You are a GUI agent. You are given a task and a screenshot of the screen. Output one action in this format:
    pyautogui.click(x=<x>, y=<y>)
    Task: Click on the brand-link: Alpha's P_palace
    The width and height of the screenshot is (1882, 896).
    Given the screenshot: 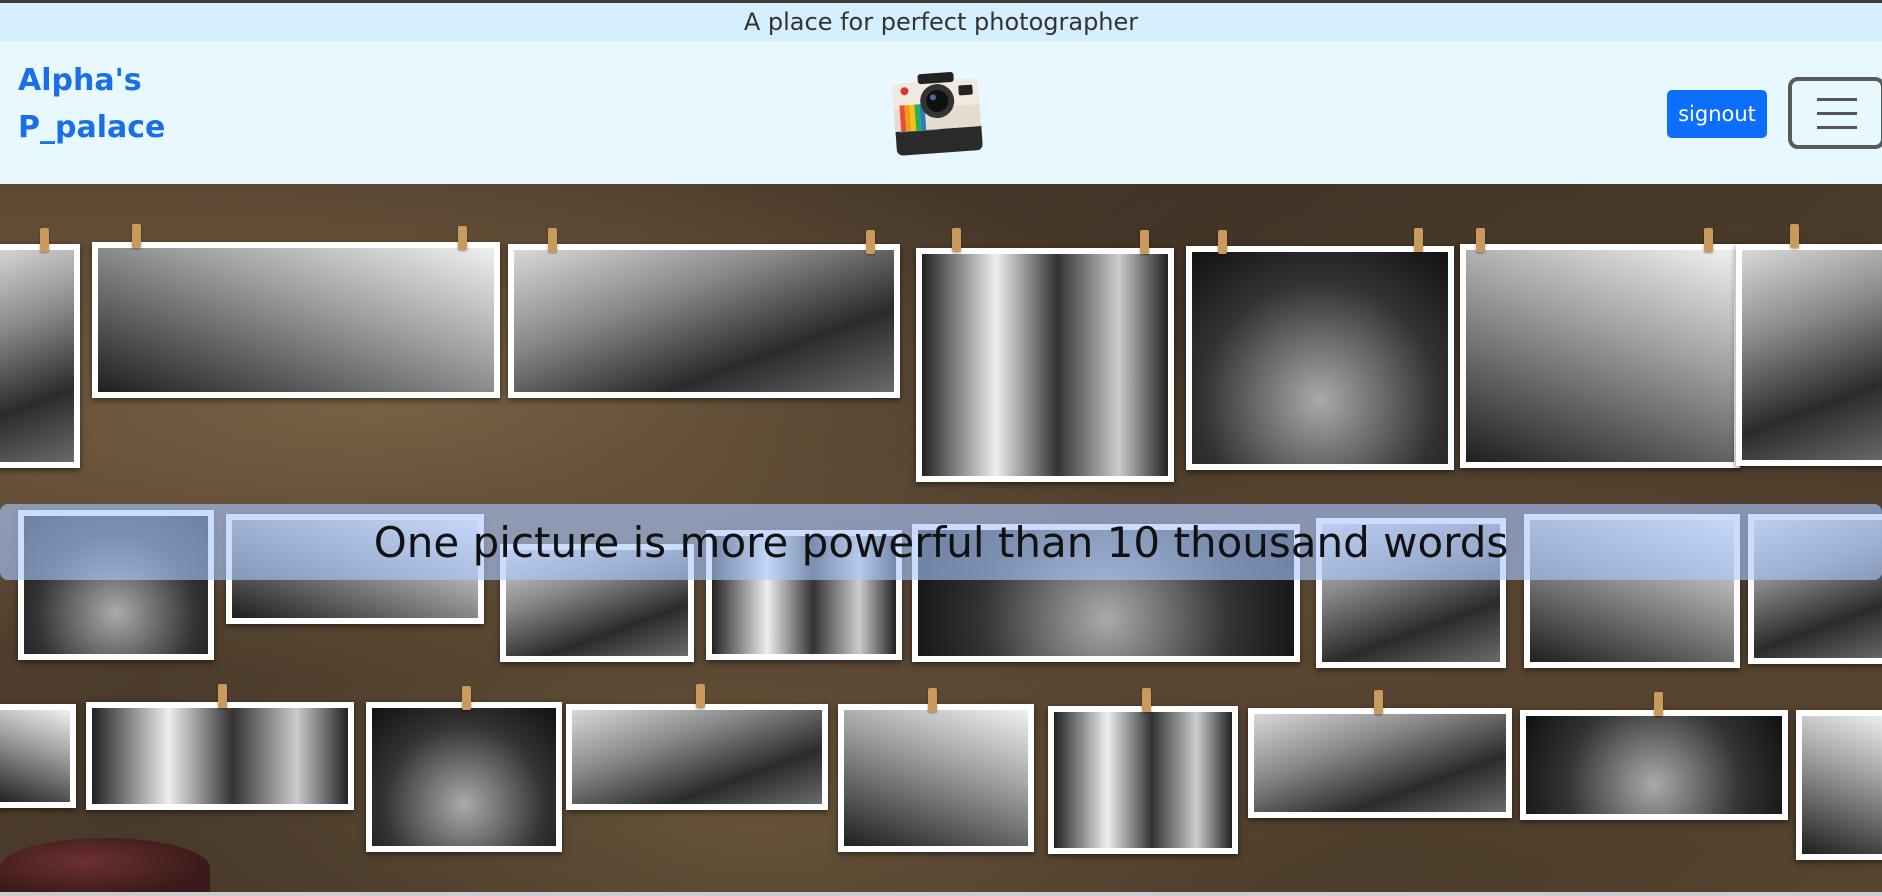 What is the action you would take?
    pyautogui.click(x=91, y=104)
    